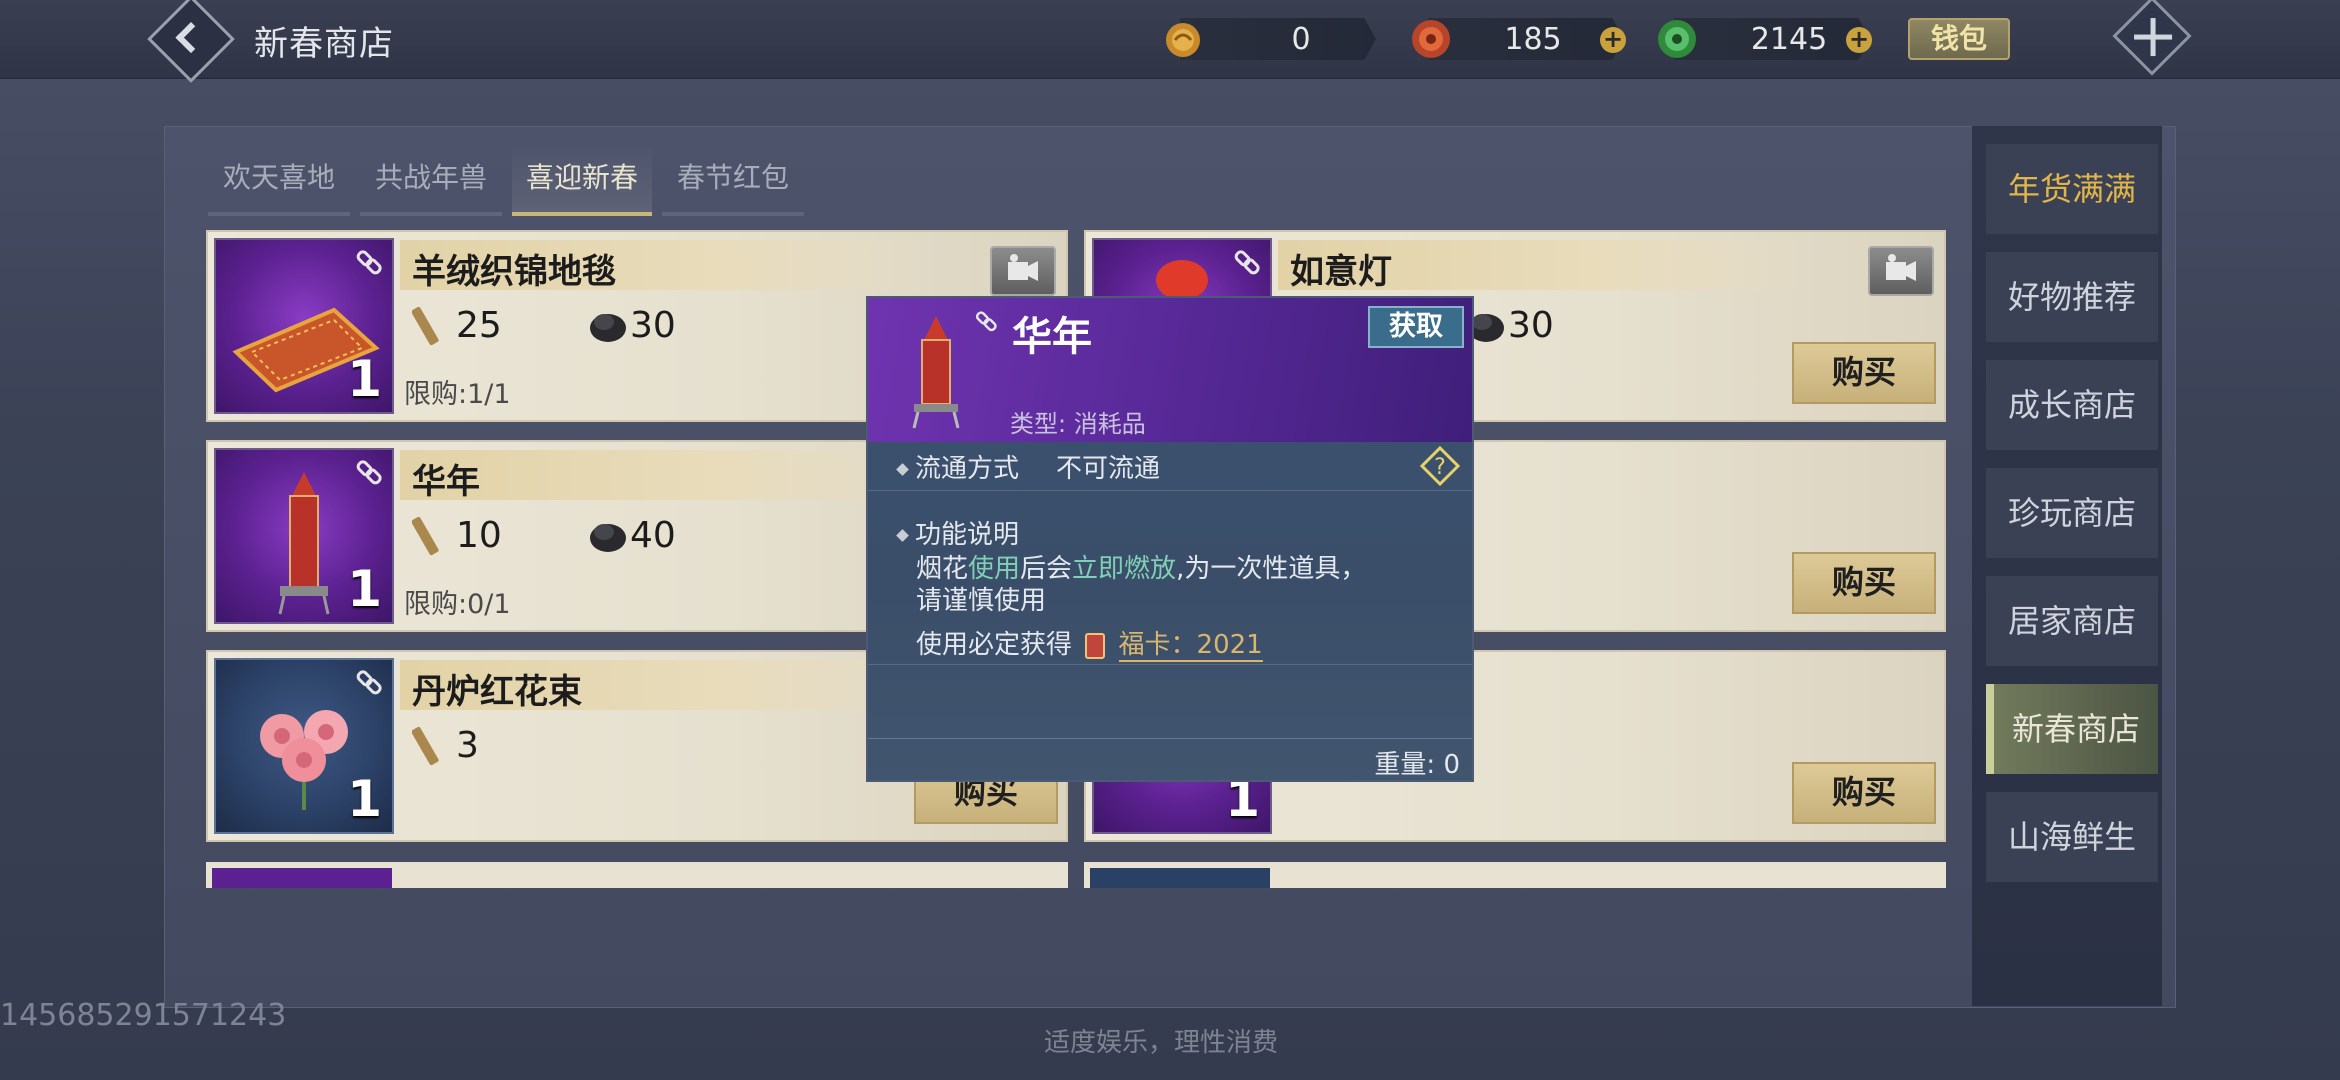  I want to click on item-type: 类型: 消耗品, so click(1078, 424).